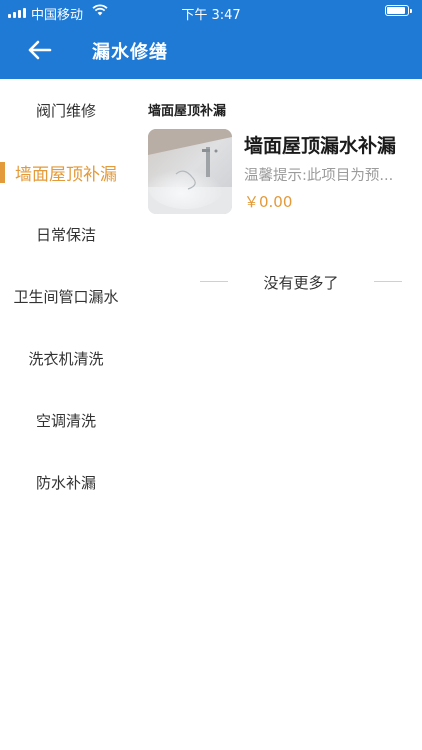 The height and width of the screenshot is (750, 422). I want to click on sidebar-item-valve-repair: 阀门维修, so click(66, 110).